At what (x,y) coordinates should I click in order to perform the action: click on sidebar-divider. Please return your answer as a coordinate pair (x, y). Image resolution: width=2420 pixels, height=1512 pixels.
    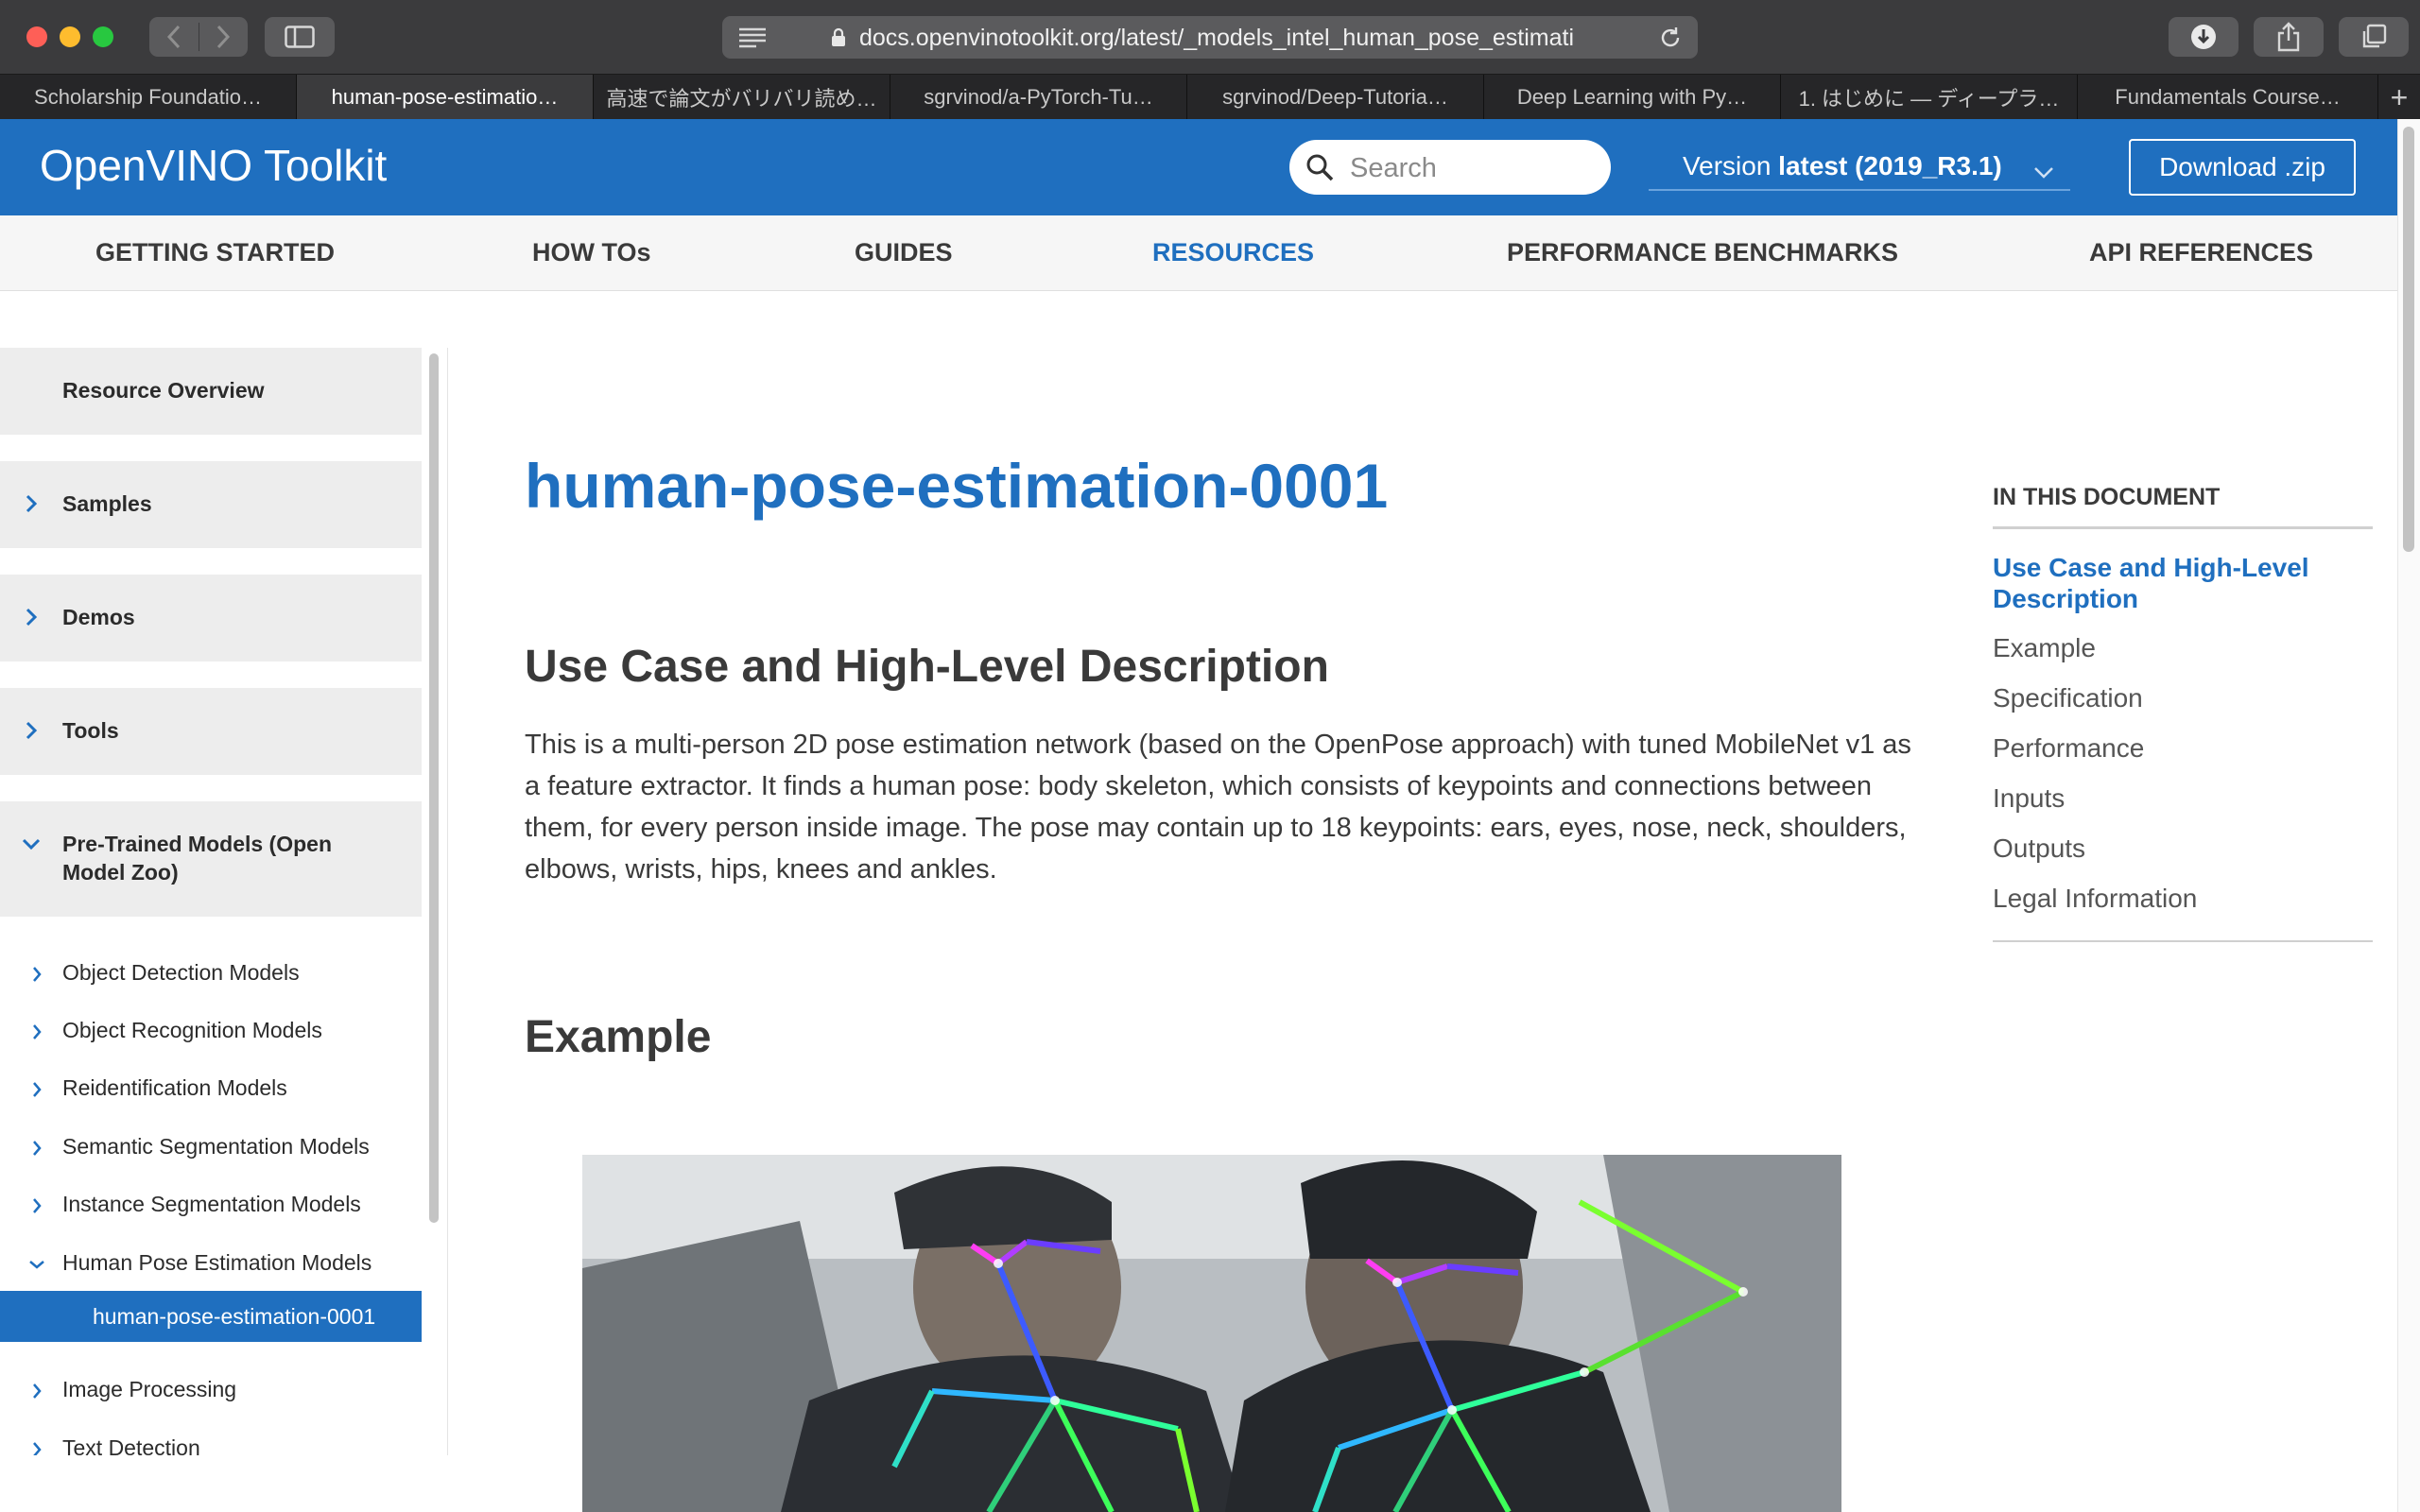
    Looking at the image, I should click on (447, 901).